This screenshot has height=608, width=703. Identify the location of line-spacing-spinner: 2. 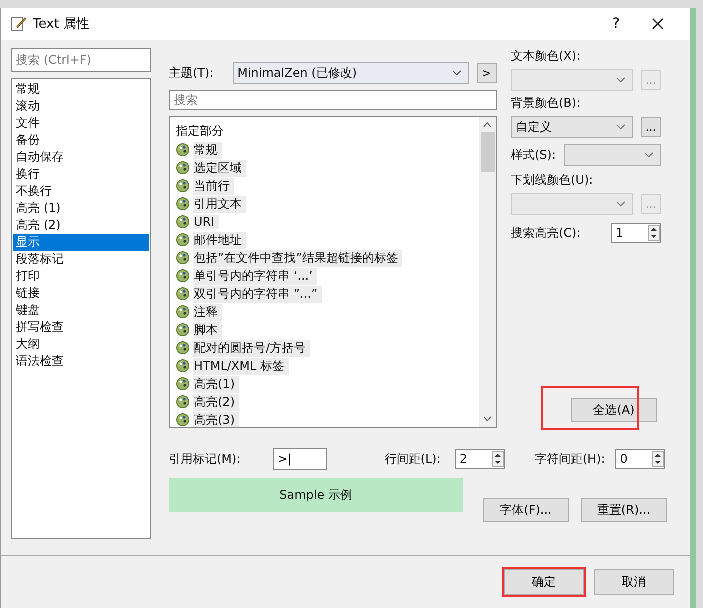
(479, 459).